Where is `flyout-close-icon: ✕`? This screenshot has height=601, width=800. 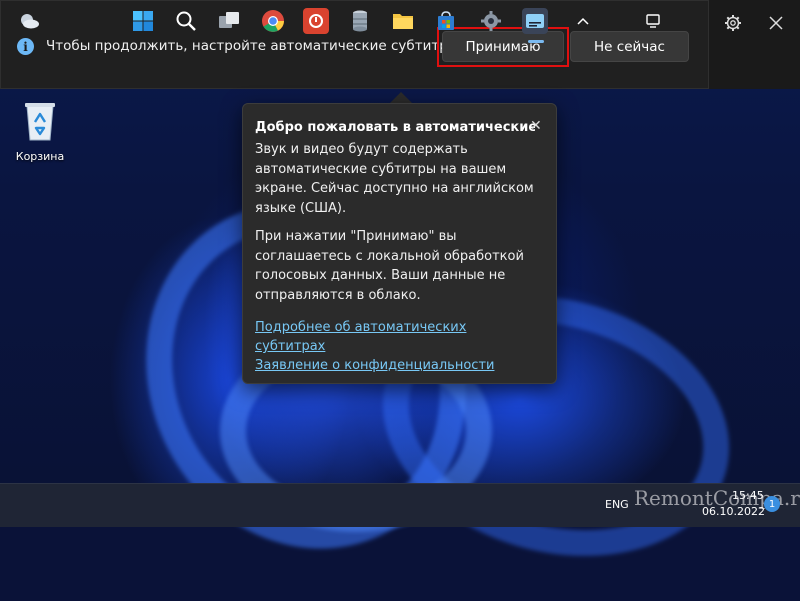 flyout-close-icon: ✕ is located at coordinates (536, 126).